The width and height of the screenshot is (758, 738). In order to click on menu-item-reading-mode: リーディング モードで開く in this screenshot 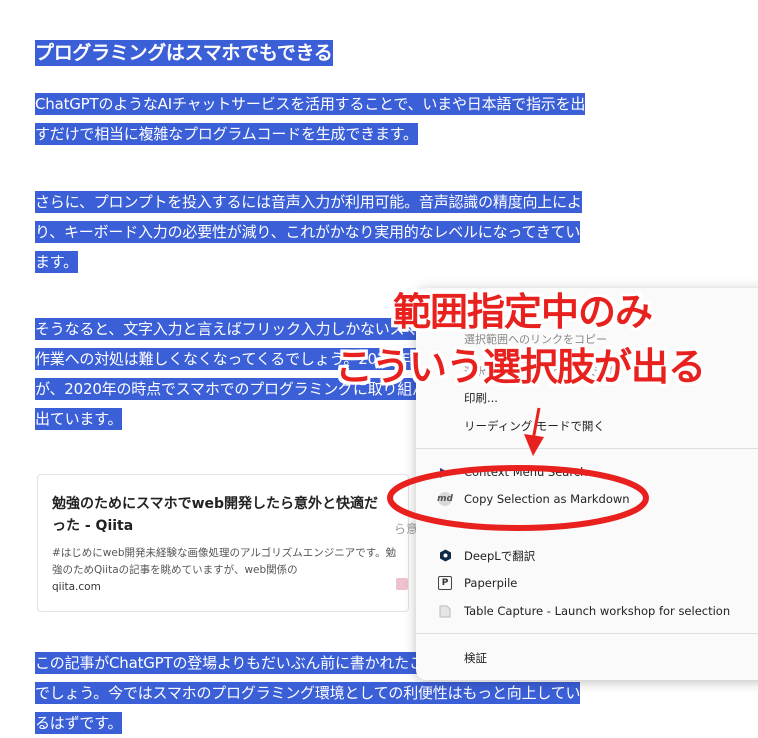, I will do `click(534, 426)`.